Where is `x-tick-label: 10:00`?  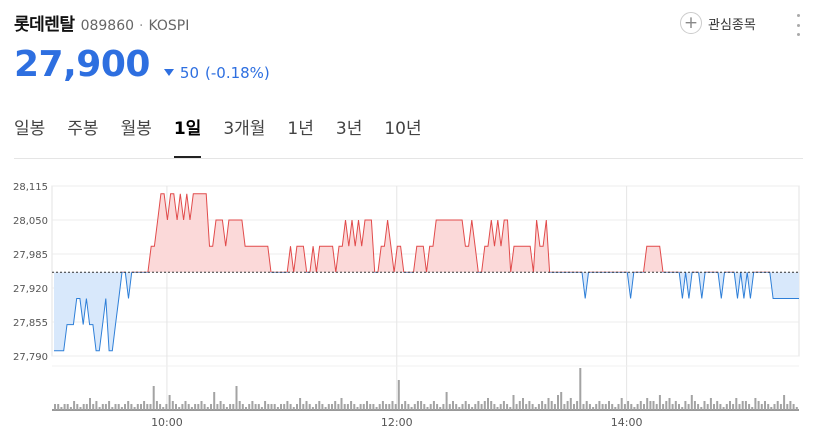
x-tick-label: 10:00 is located at coordinates (167, 422).